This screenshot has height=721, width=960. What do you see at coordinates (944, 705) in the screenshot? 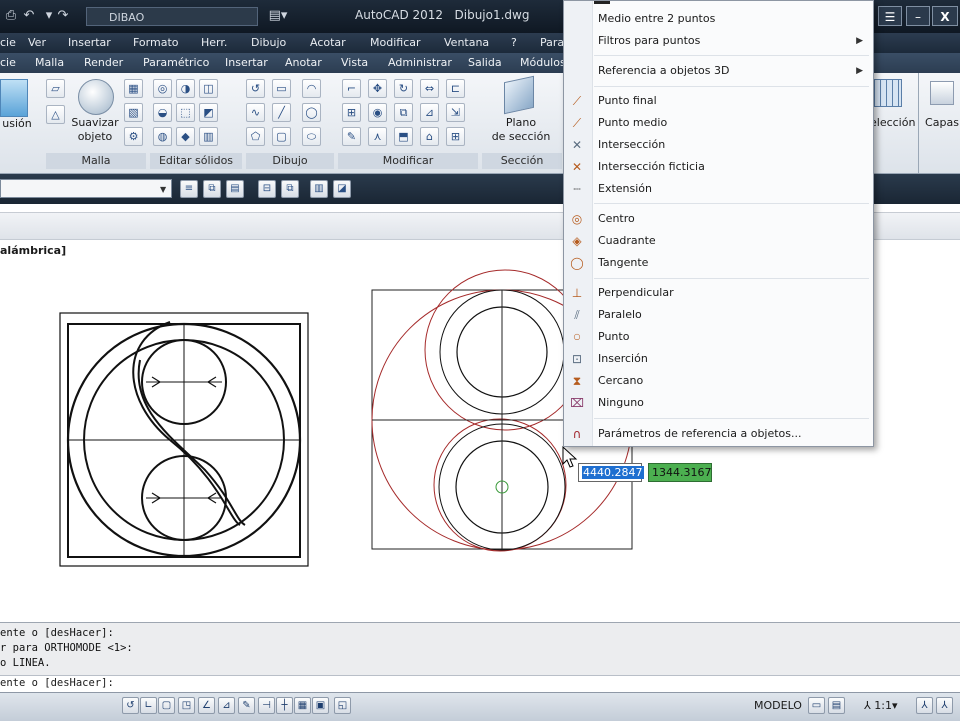
I see `auto-scale-icon: ⅄` at bounding box center [944, 705].